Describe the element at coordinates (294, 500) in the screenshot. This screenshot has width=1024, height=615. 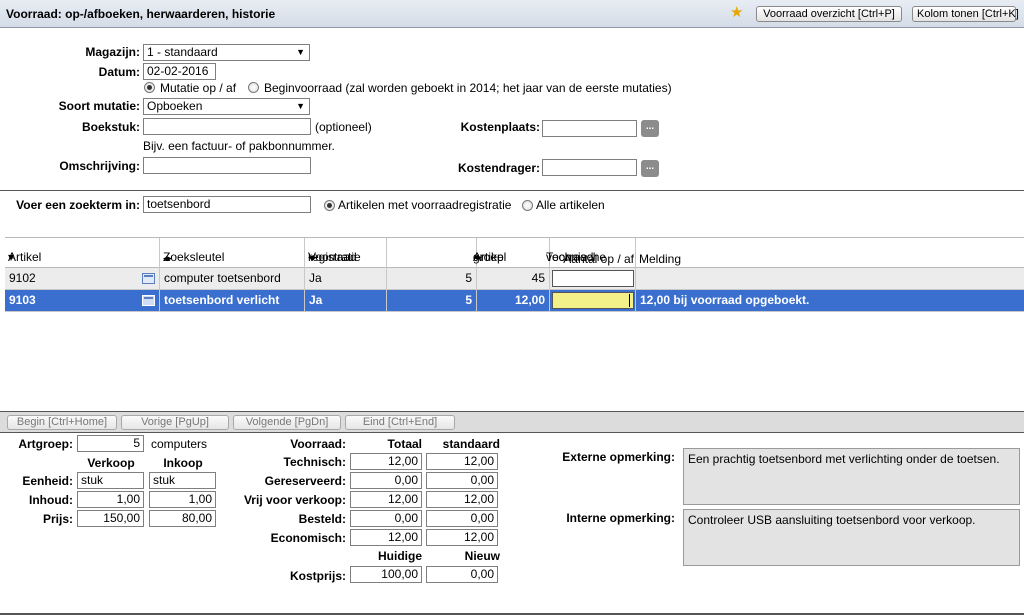
I see `vrij-voor-verkoop-label: Vrij voor verkoop:` at that location.